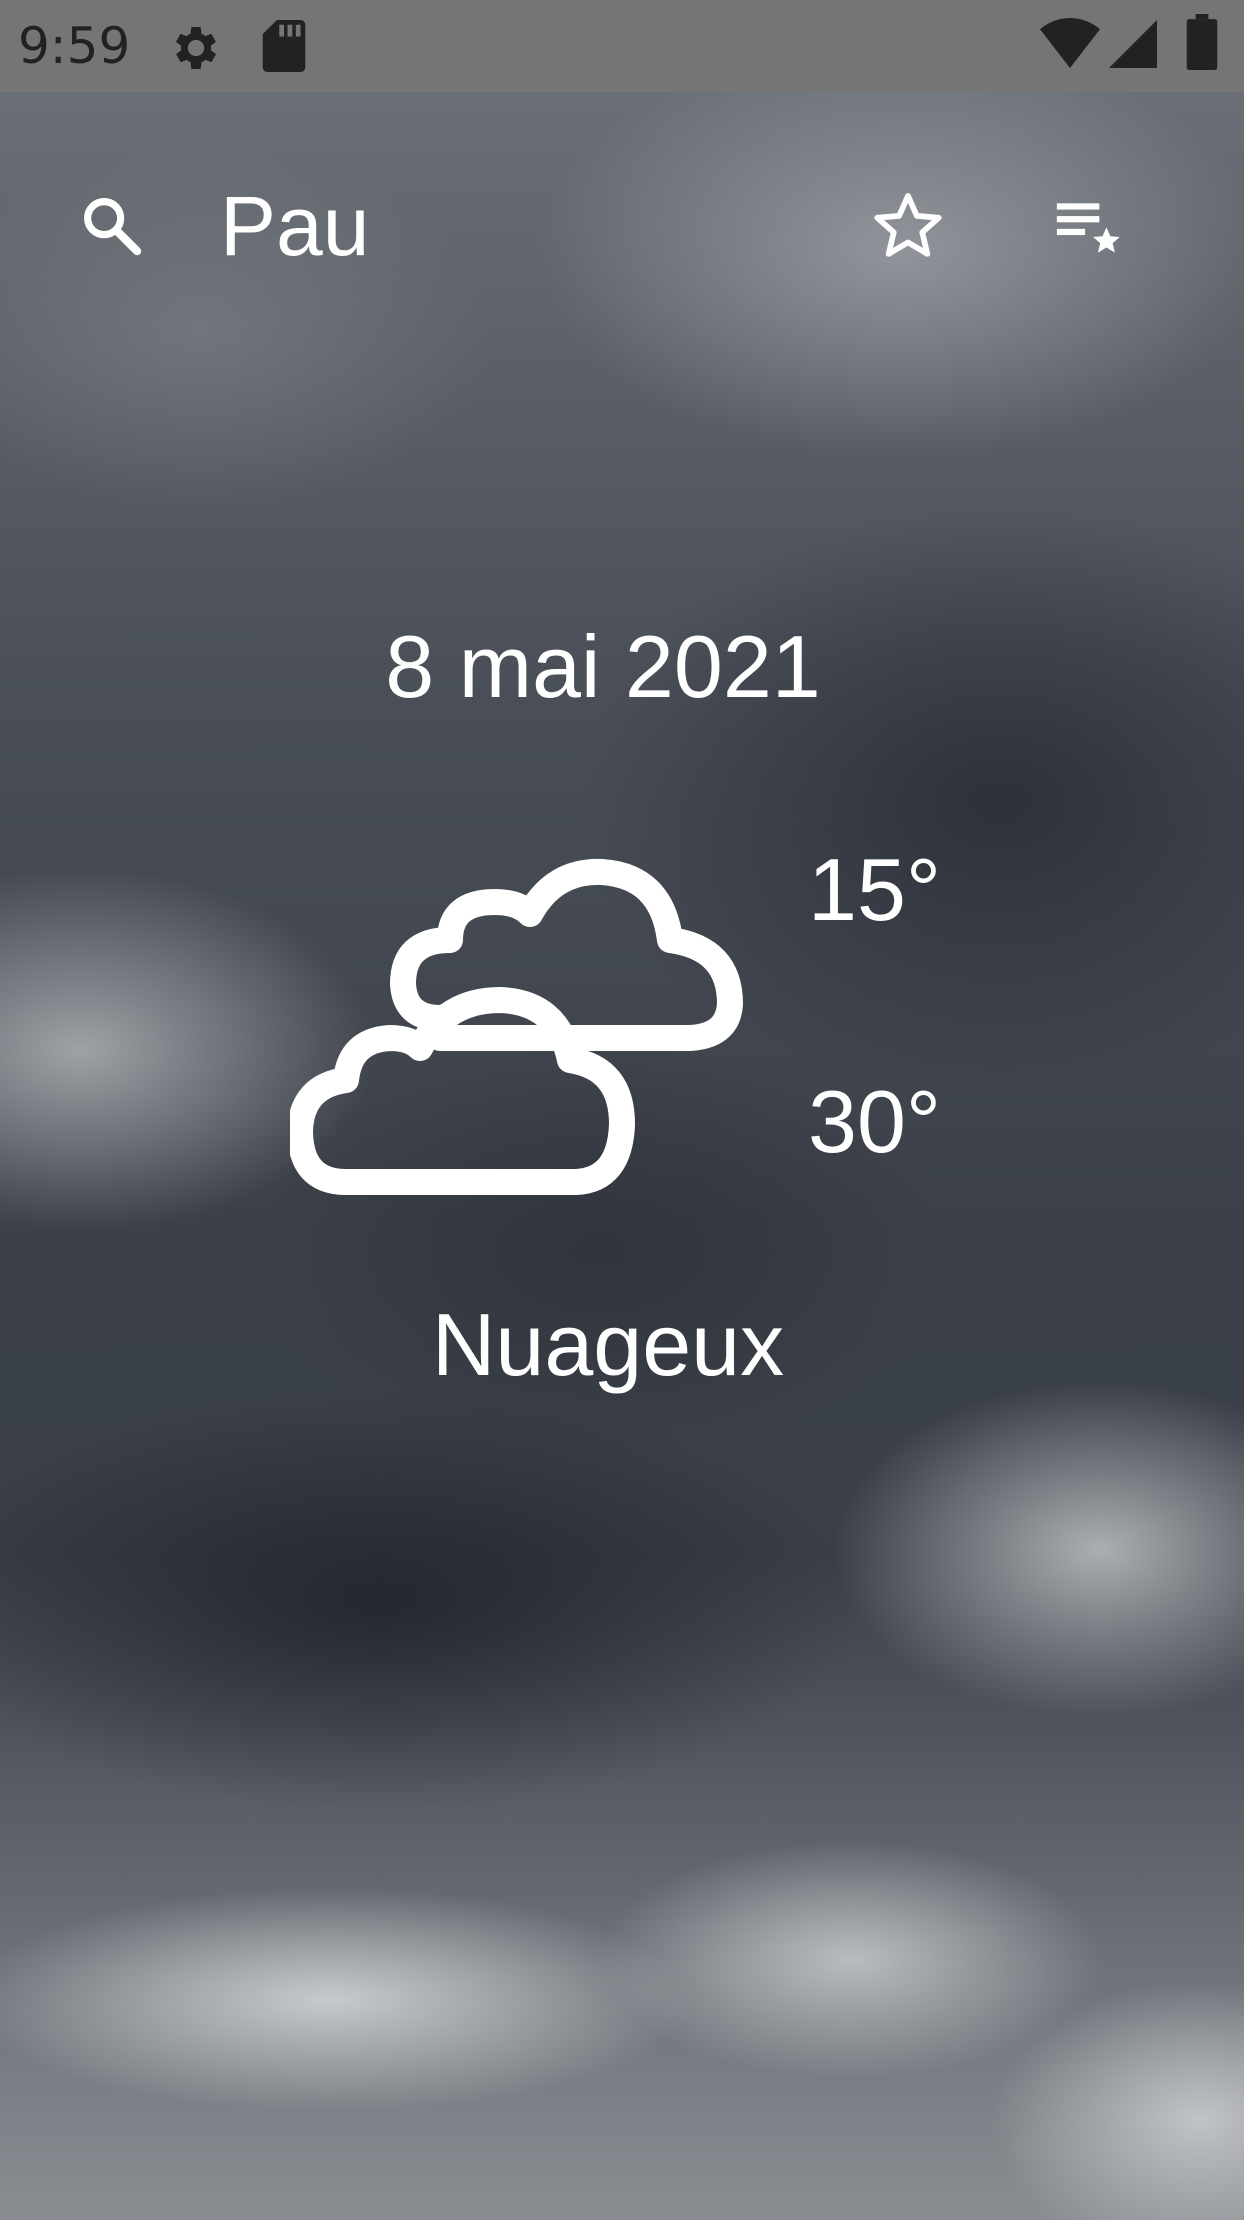 Image resolution: width=1244 pixels, height=2220 pixels. Describe the element at coordinates (1133, 44) in the screenshot. I see `signal-icon` at that location.